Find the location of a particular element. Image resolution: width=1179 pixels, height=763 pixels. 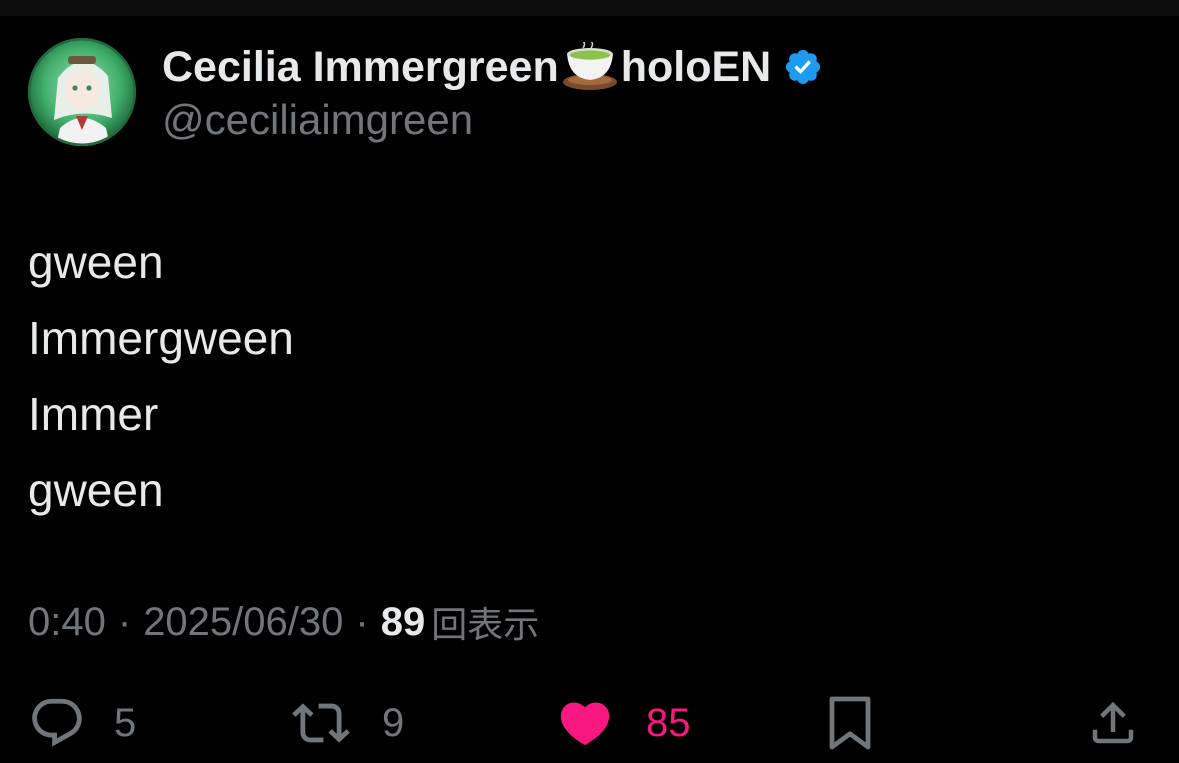

retweet-icon is located at coordinates (321, 723).